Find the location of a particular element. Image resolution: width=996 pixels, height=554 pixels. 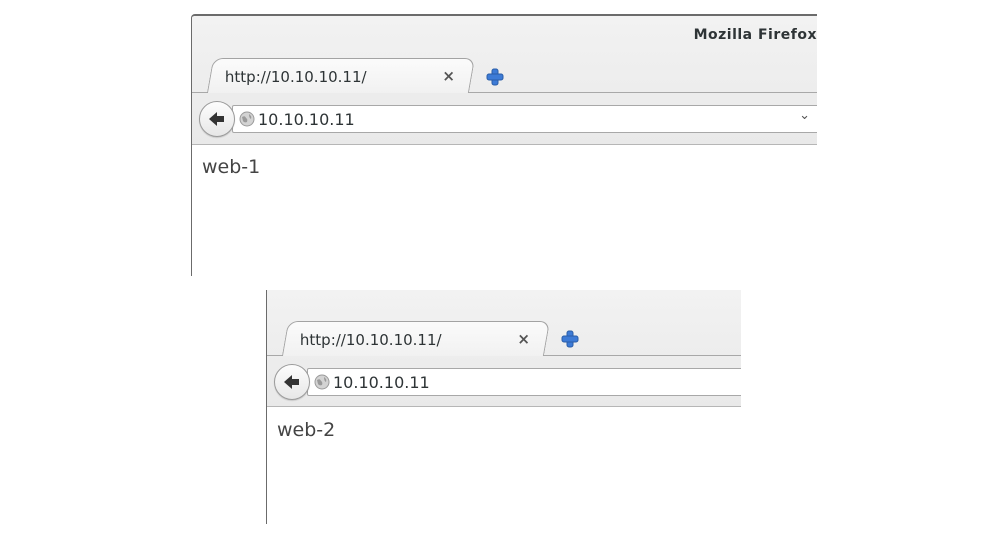

browser-chrome: http://10.10.10.11/ × 10.10.10.11 is located at coordinates (504, 348).